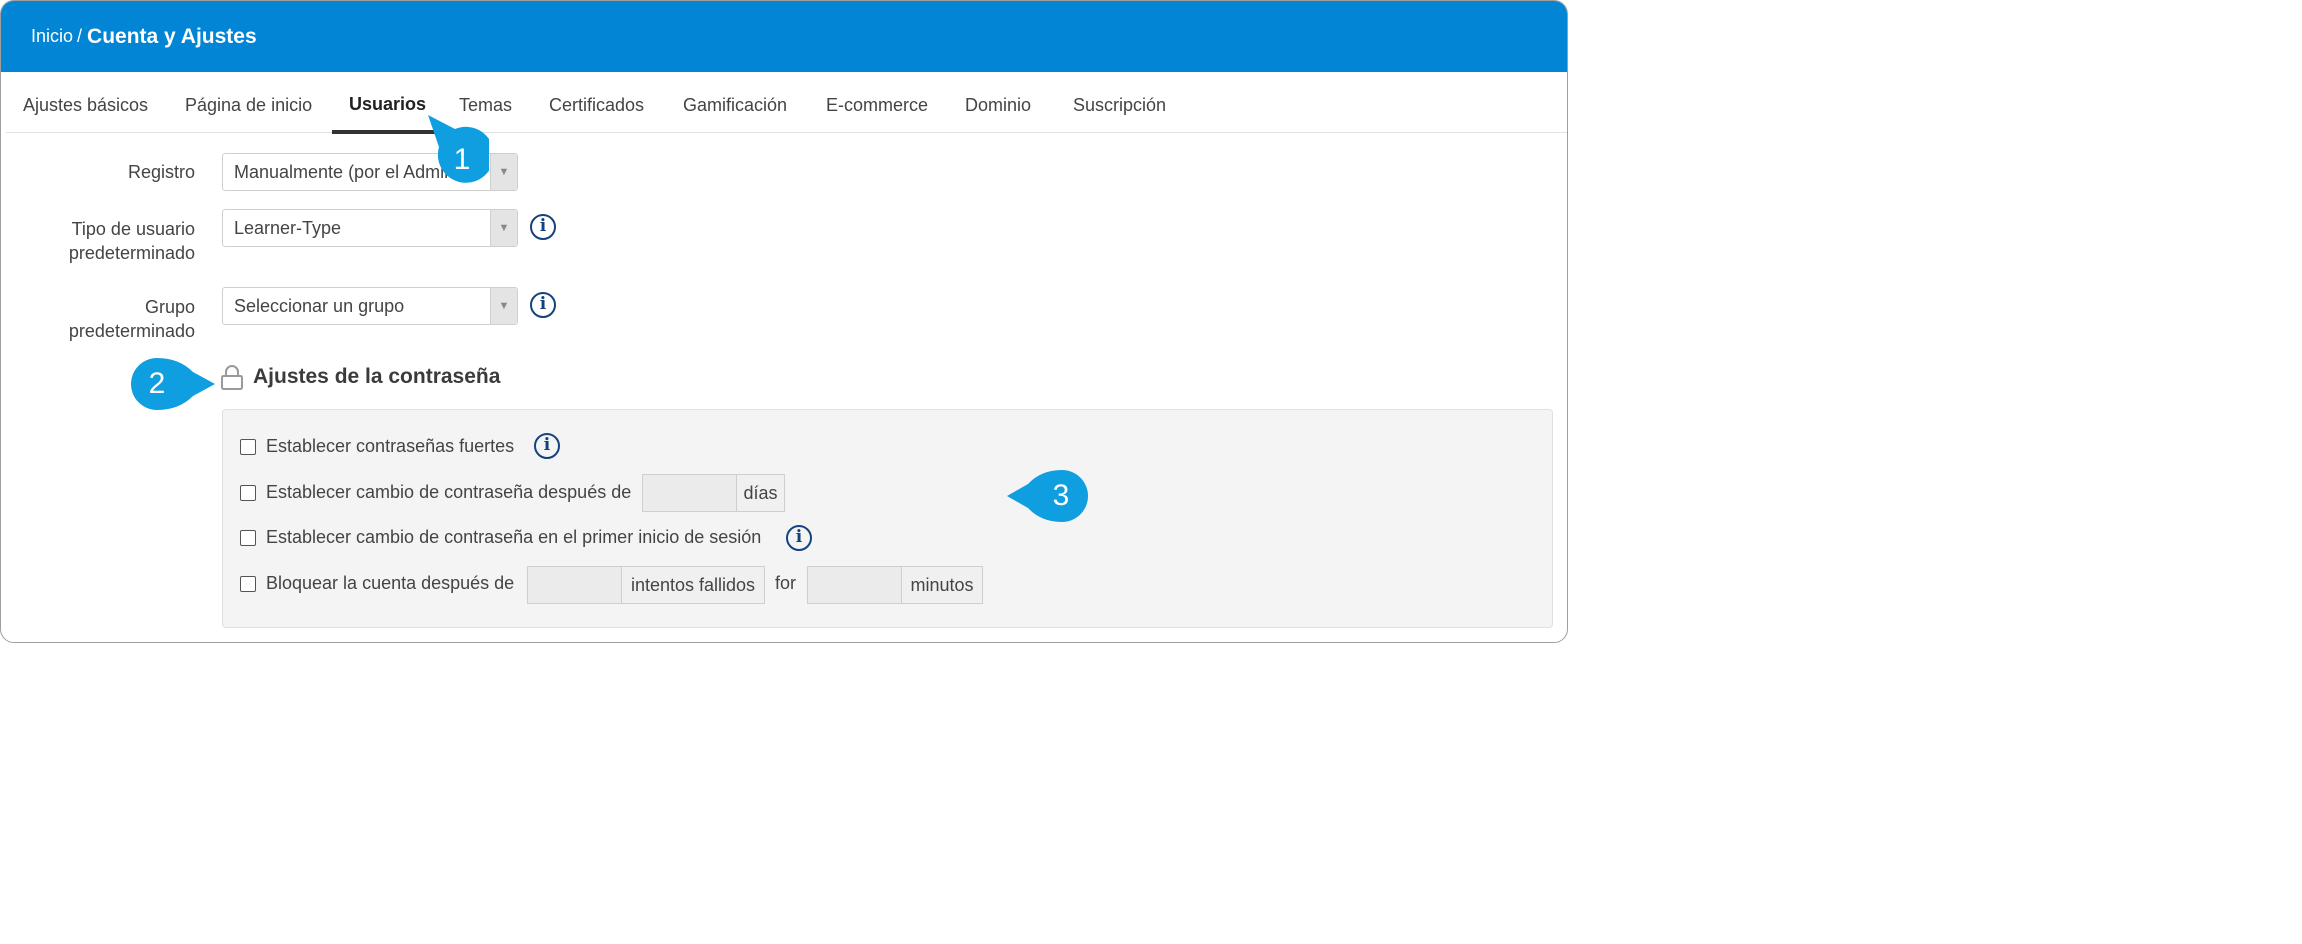 This screenshot has width=2302, height=944. I want to click on lock-account-checkbox, so click(248, 584).